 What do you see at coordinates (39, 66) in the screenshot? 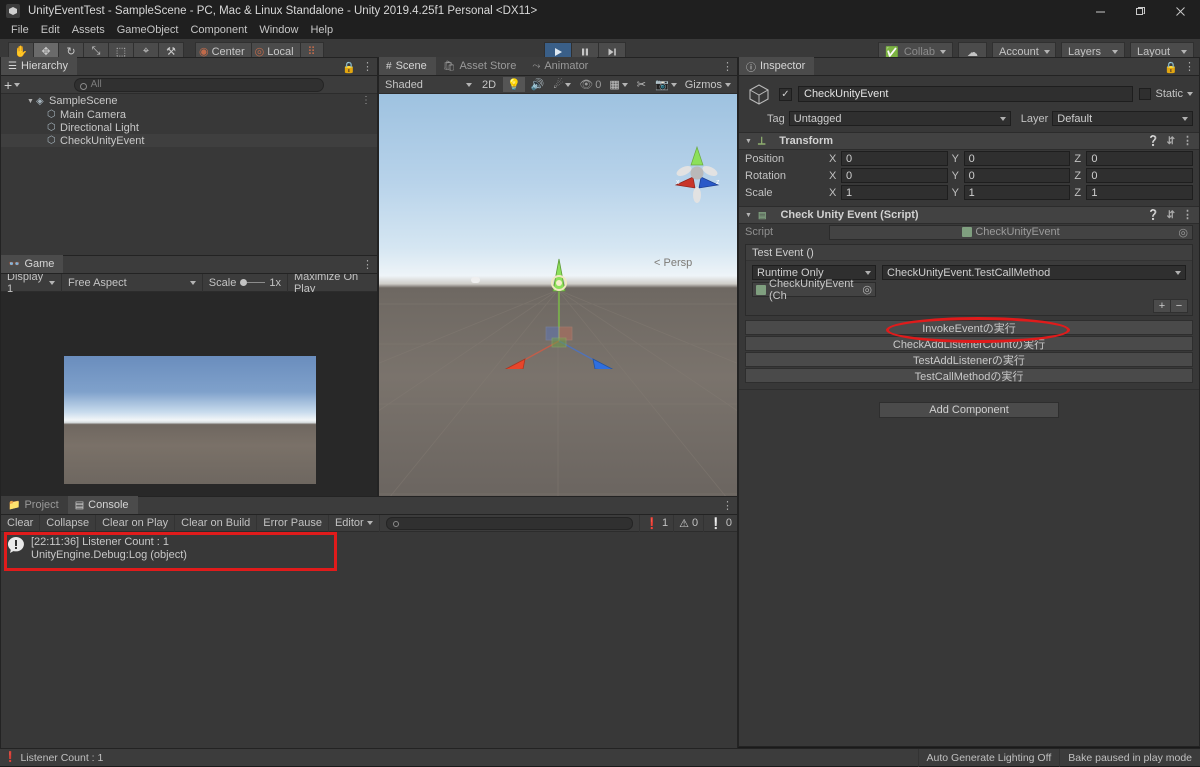
I see `tab-hierarchy: ☰ Hierarchy` at bounding box center [39, 66].